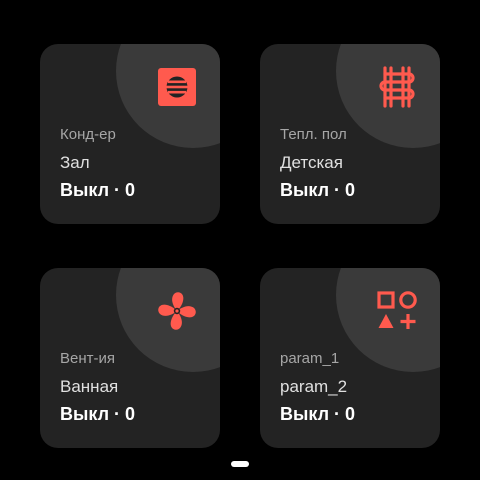  Describe the element at coordinates (130, 358) in the screenshot. I see `tile-ventilation: Вент-ия Ванная Выкл · 0` at that location.